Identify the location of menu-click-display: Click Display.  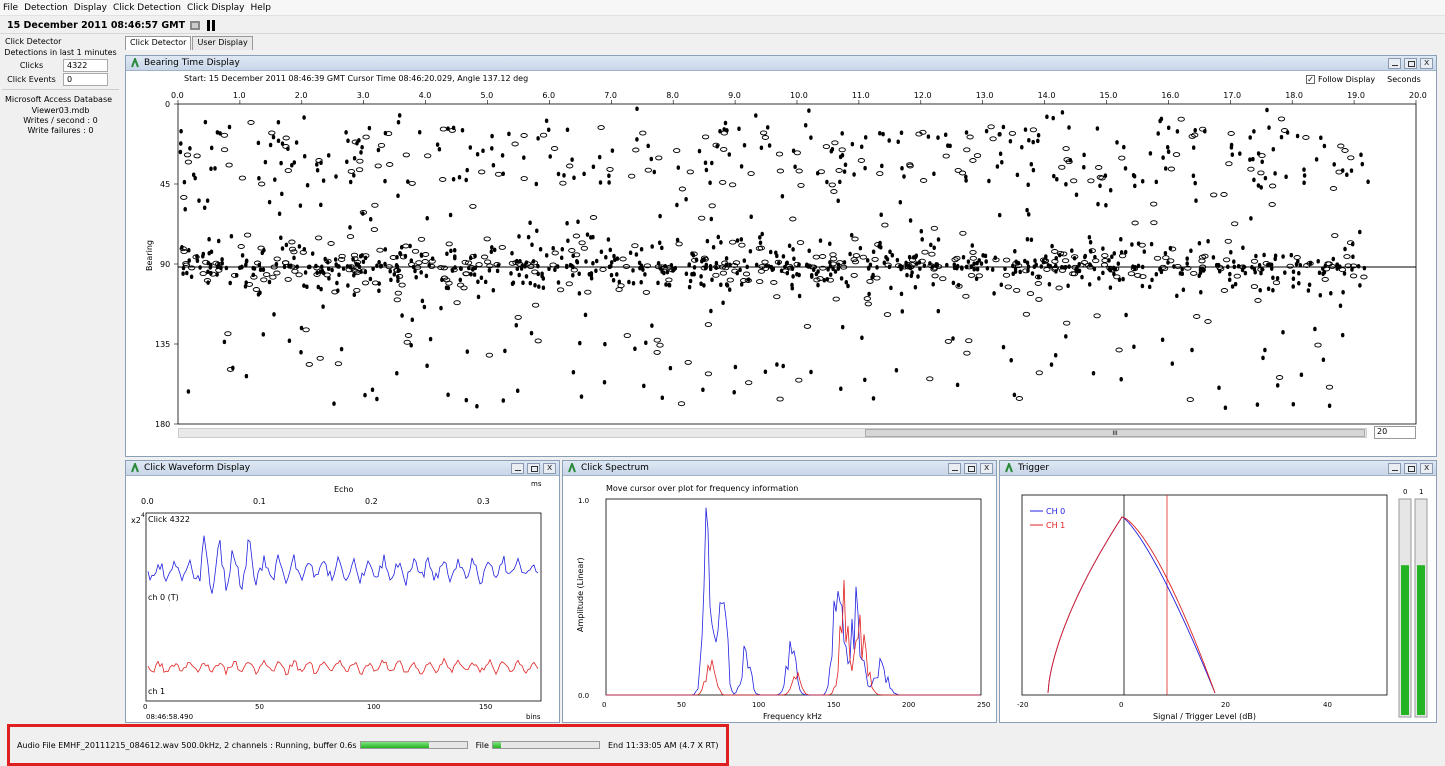
(215, 8).